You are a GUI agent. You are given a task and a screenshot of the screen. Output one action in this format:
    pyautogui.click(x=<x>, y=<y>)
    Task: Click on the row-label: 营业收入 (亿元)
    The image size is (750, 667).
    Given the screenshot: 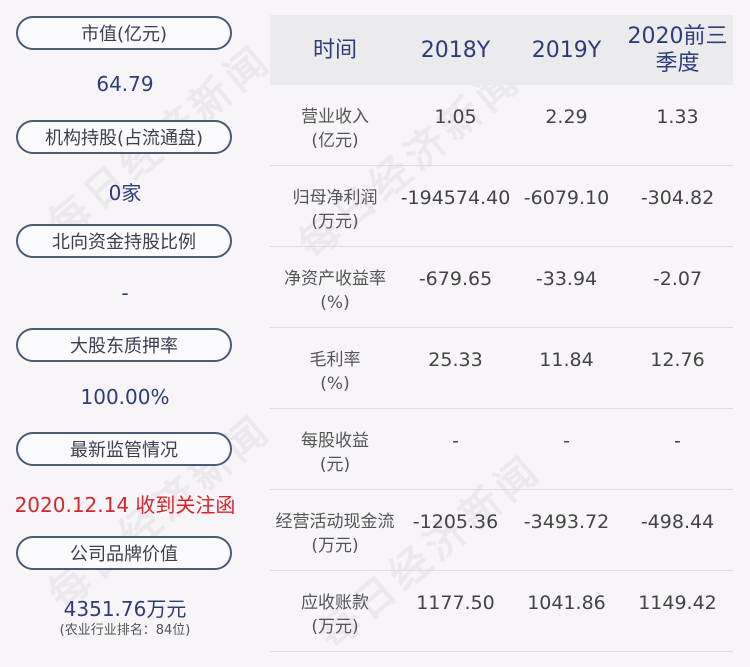 What is the action you would take?
    pyautogui.click(x=335, y=129)
    